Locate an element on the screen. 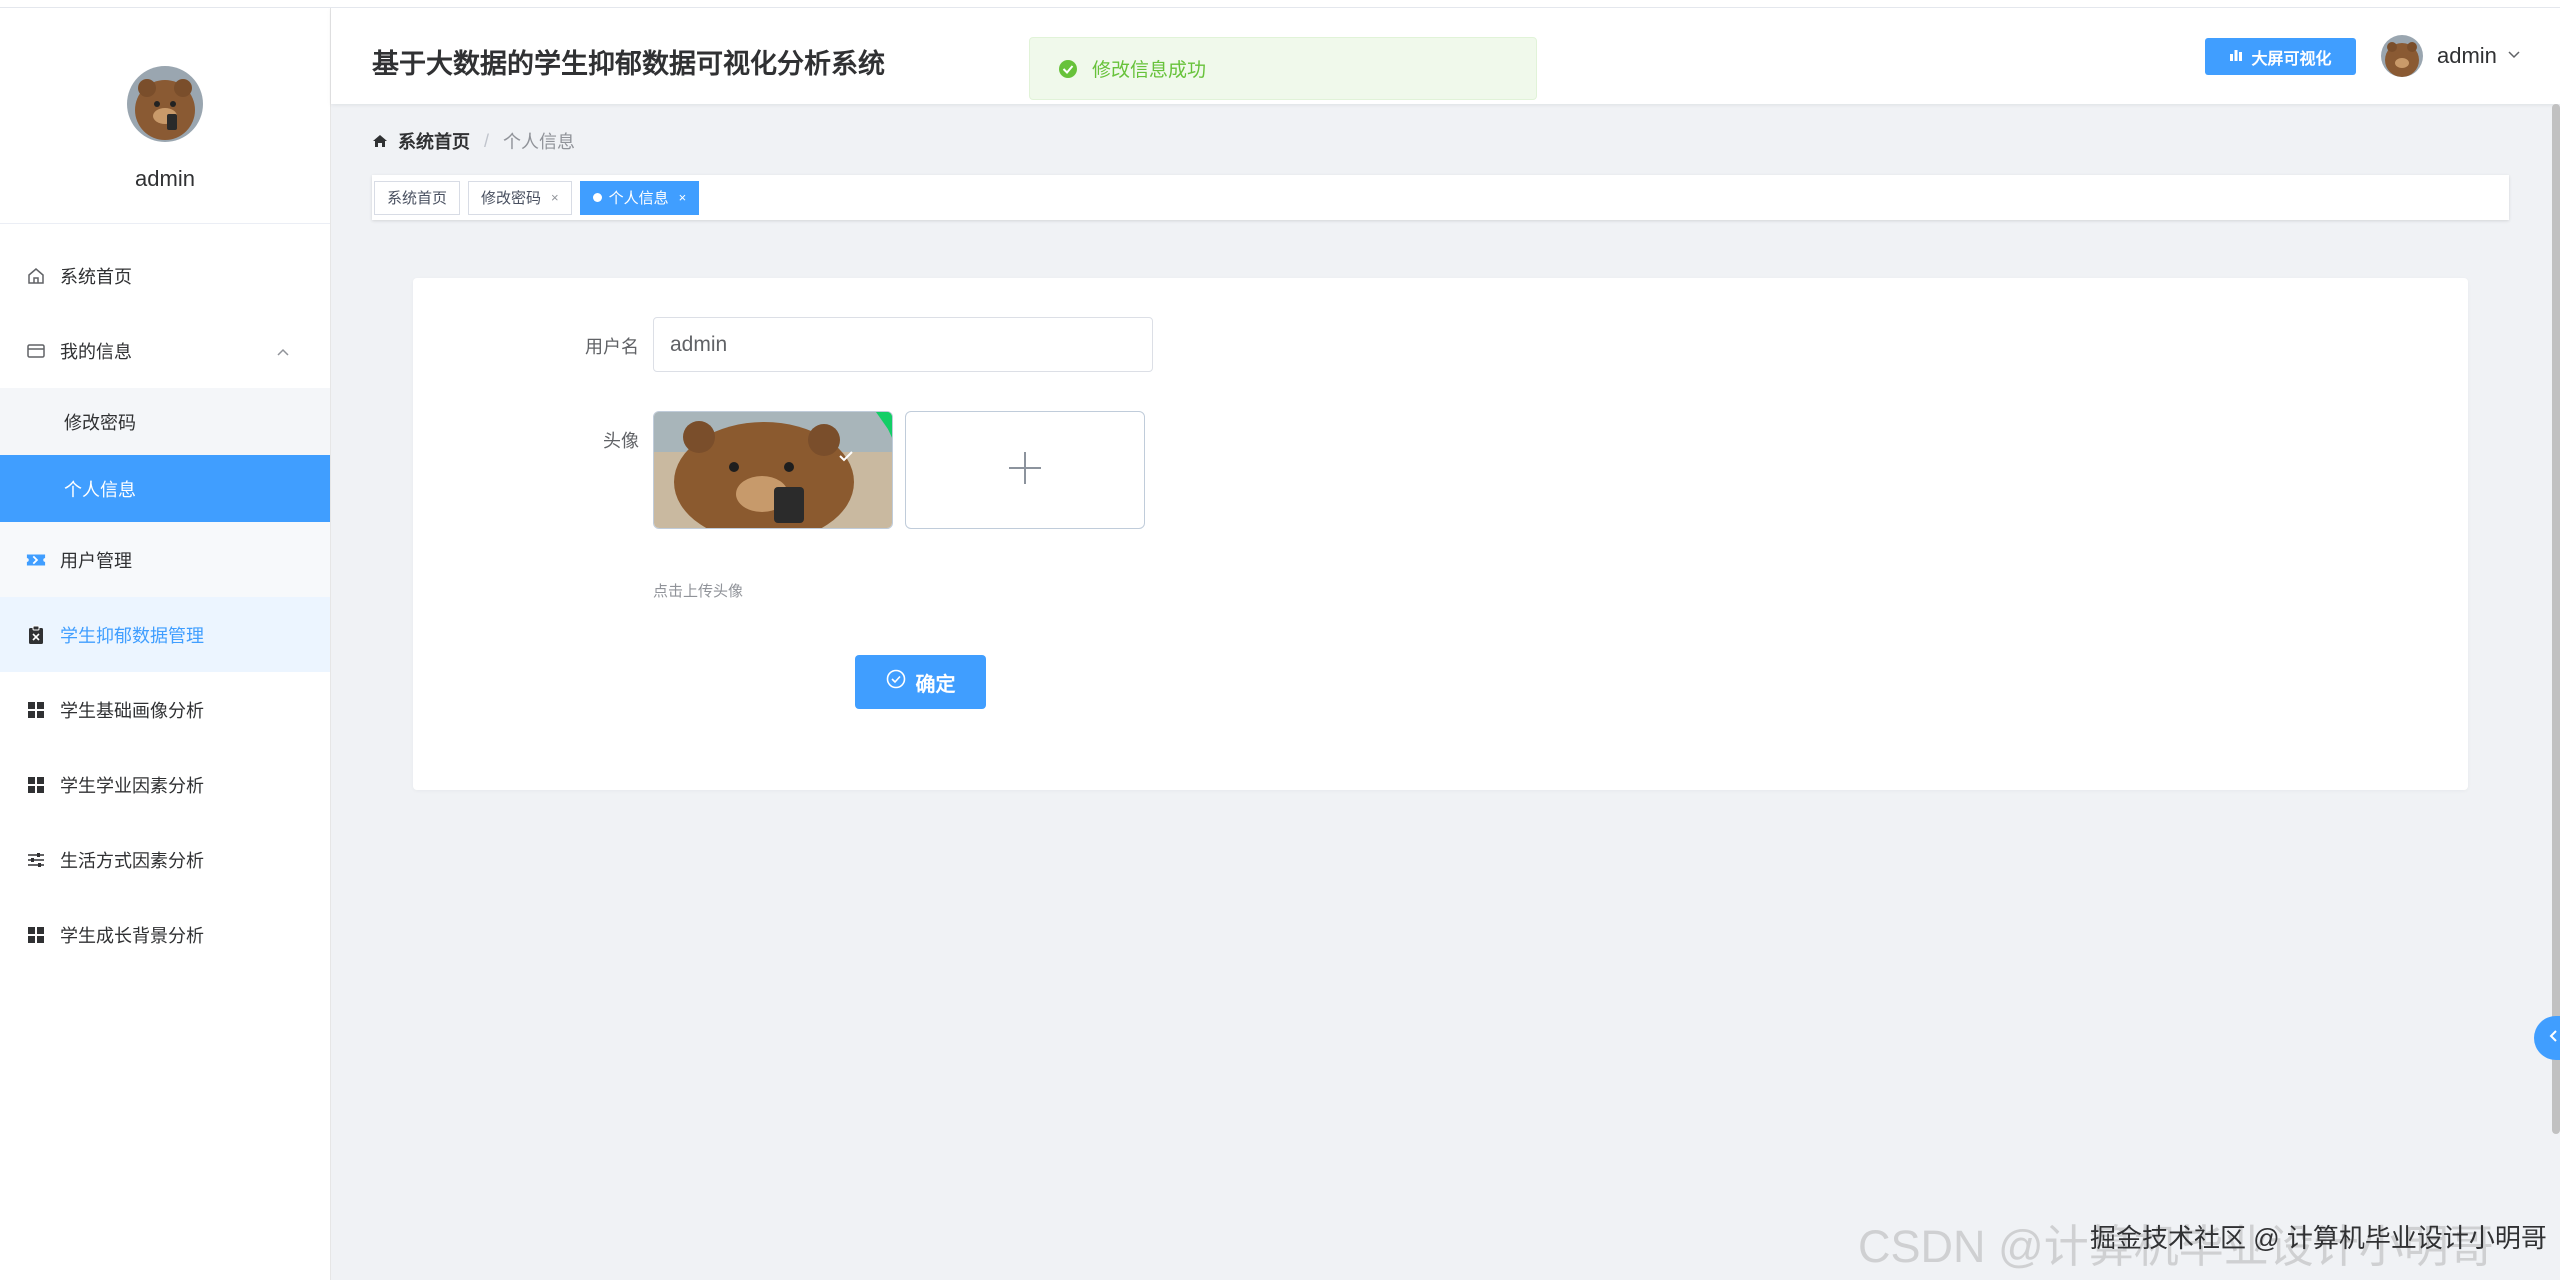 This screenshot has width=2560, height=1280. chevron-up-icon is located at coordinates (283, 351).